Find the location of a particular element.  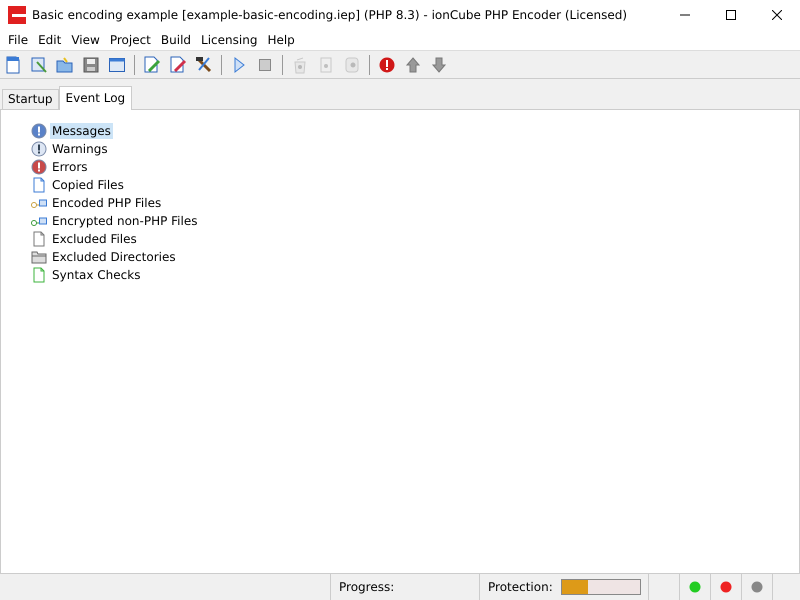

tree-item: Errors is located at coordinates (70, 167).